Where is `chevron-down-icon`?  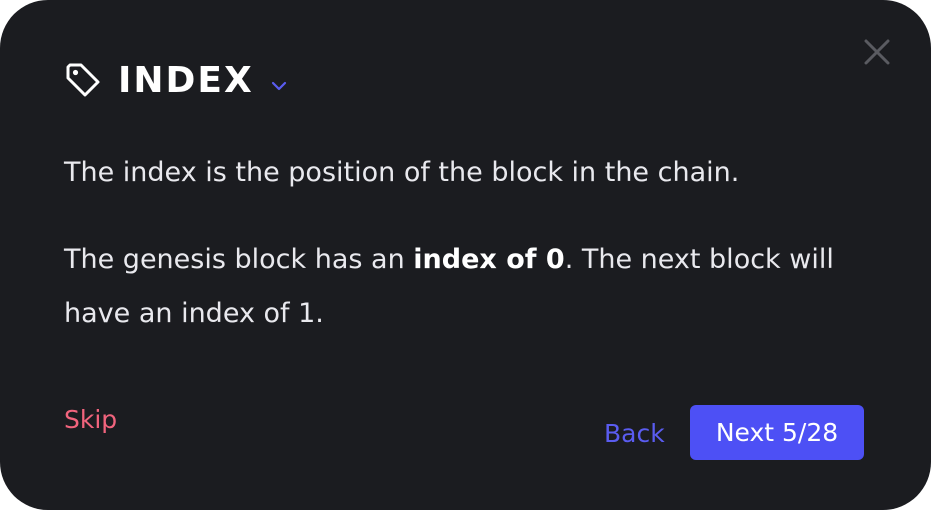 chevron-down-icon is located at coordinates (279, 86).